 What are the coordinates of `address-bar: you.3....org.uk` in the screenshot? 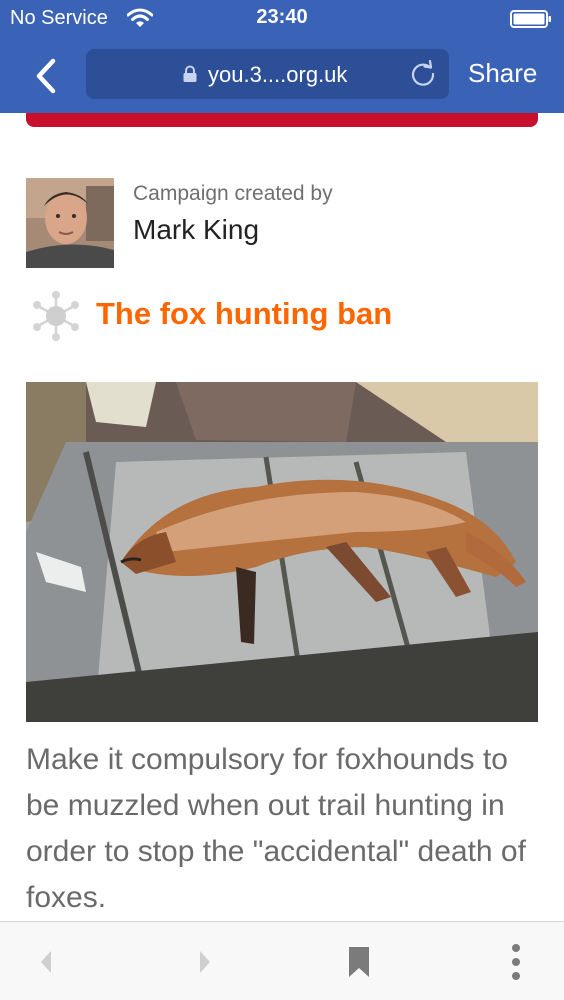 It's located at (267, 74).